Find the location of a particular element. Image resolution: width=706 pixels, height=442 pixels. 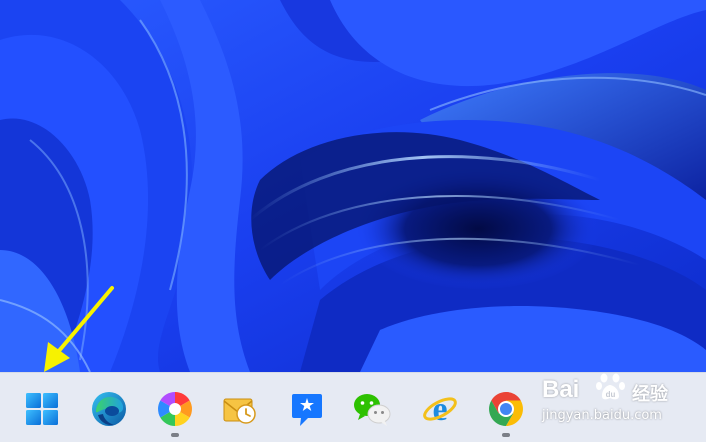

dingtalk-icon is located at coordinates (306, 409).